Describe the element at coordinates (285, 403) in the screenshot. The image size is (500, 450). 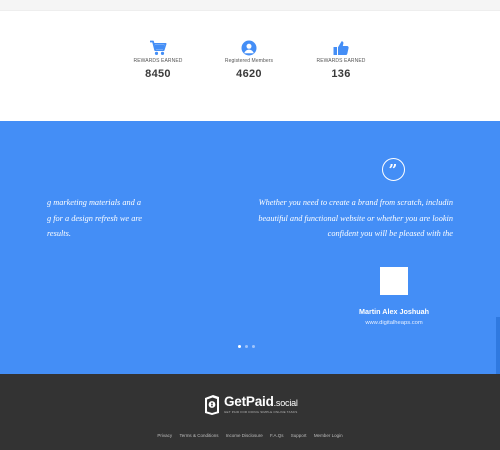
I see `logo-domain: .social` at that location.